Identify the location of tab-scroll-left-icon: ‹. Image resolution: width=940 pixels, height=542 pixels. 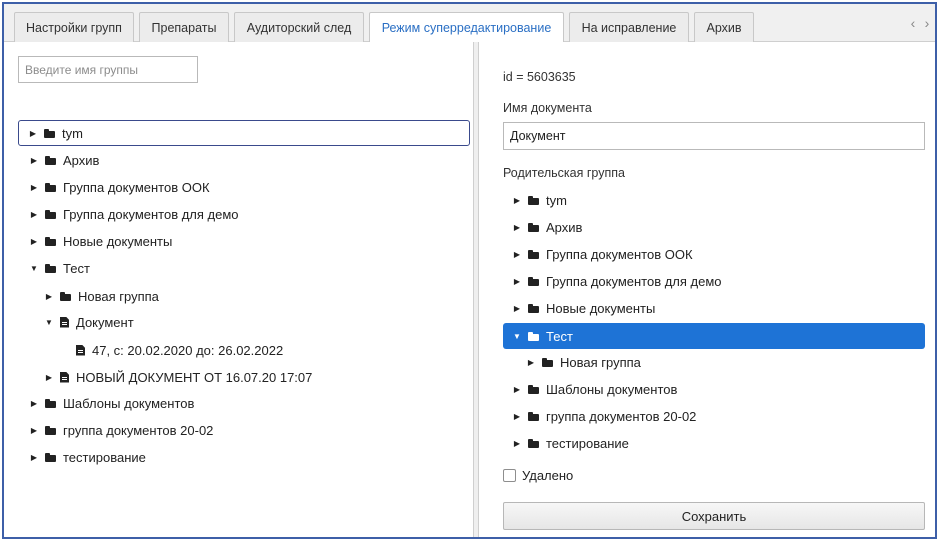
(913, 23).